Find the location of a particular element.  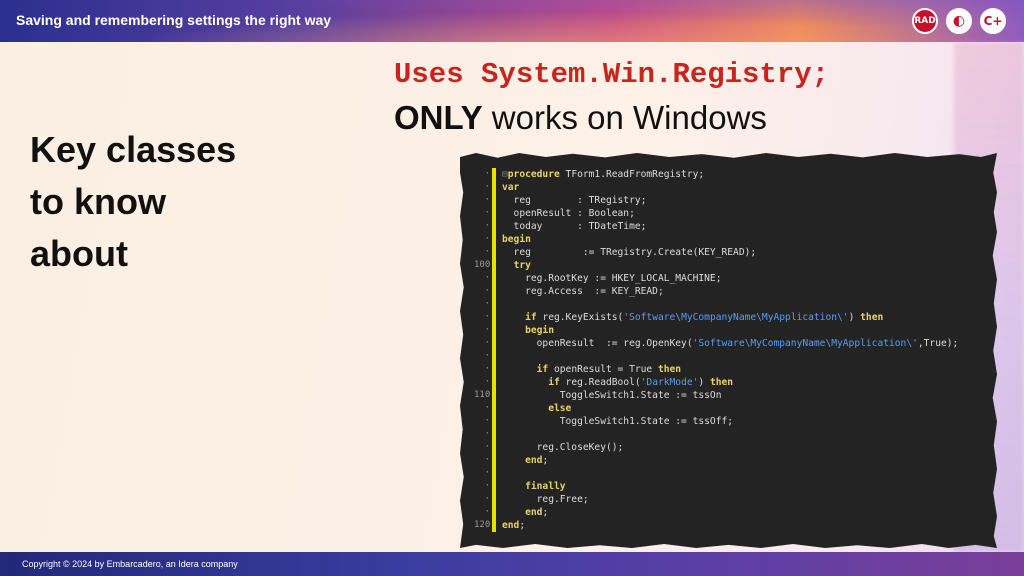

only-emphasis: ONLY is located at coordinates (438, 117).